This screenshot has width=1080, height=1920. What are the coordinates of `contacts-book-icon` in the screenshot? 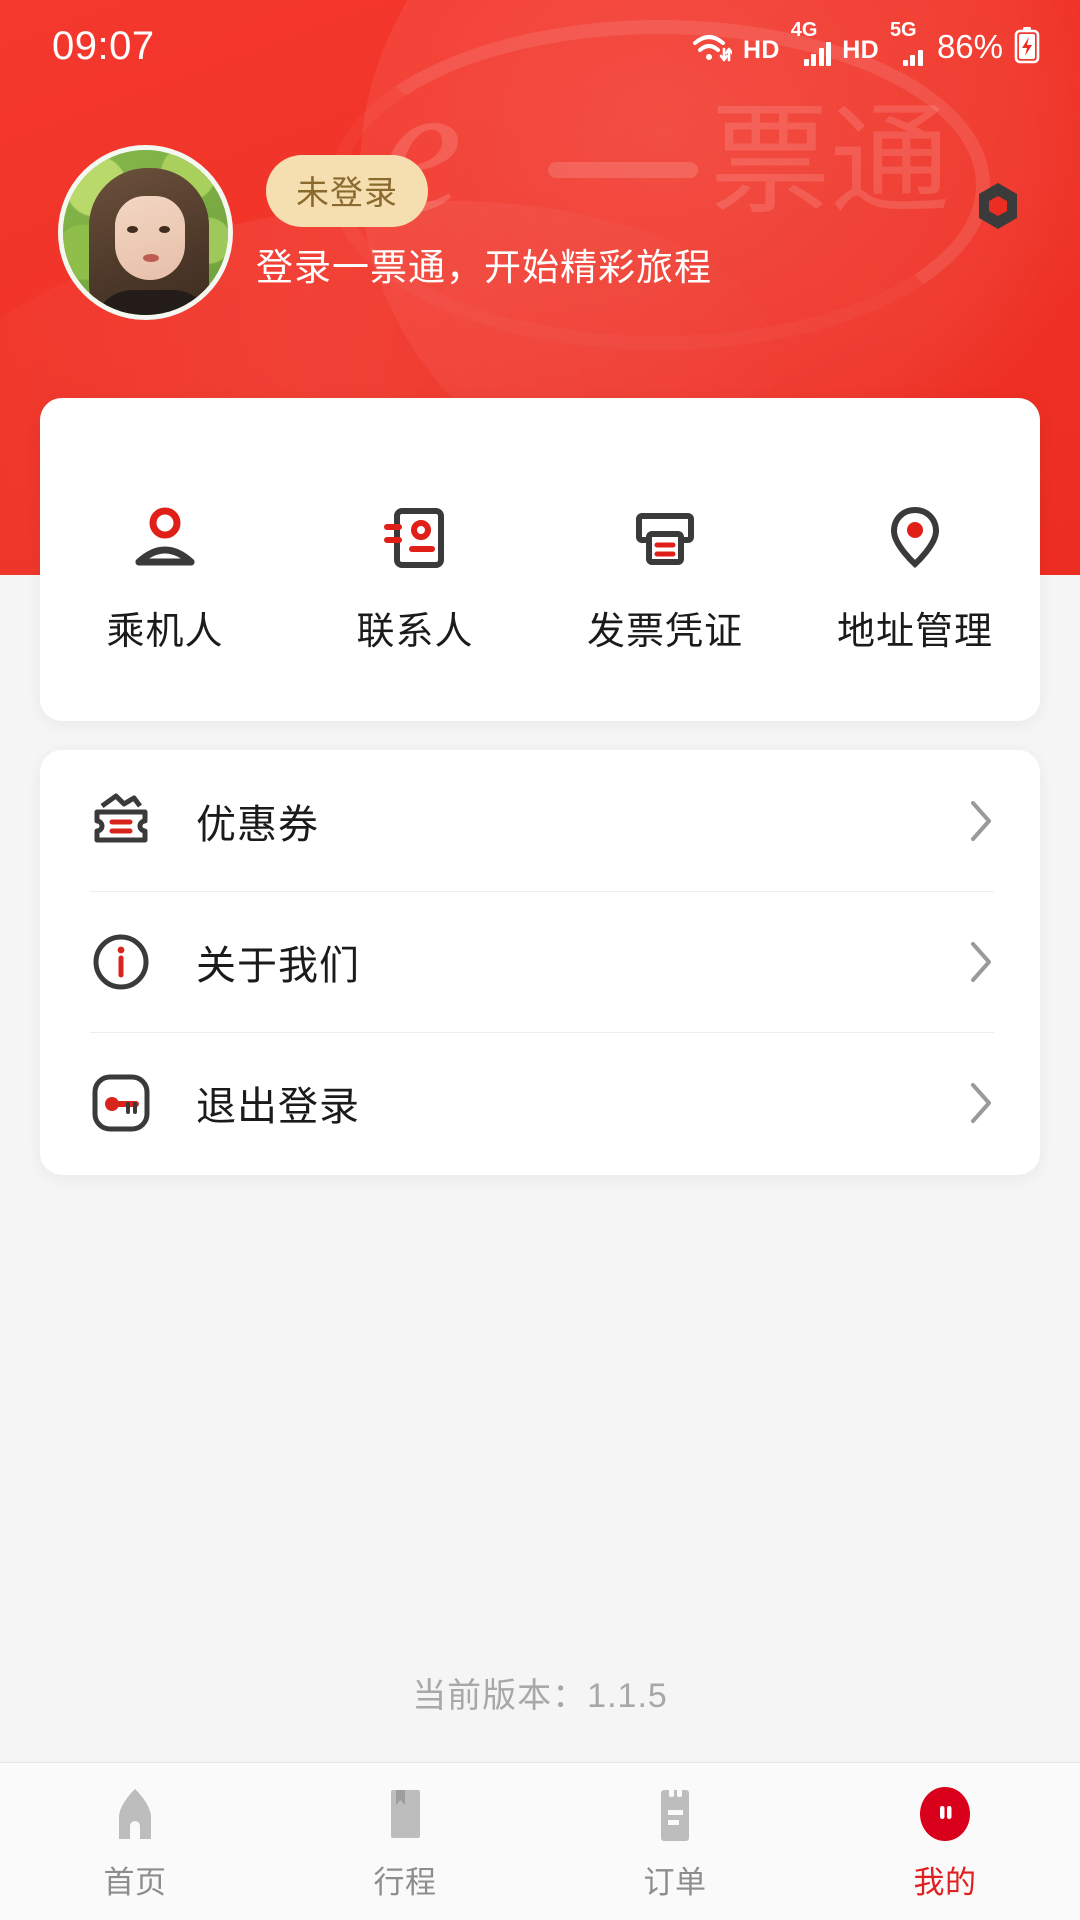 It's located at (414, 538).